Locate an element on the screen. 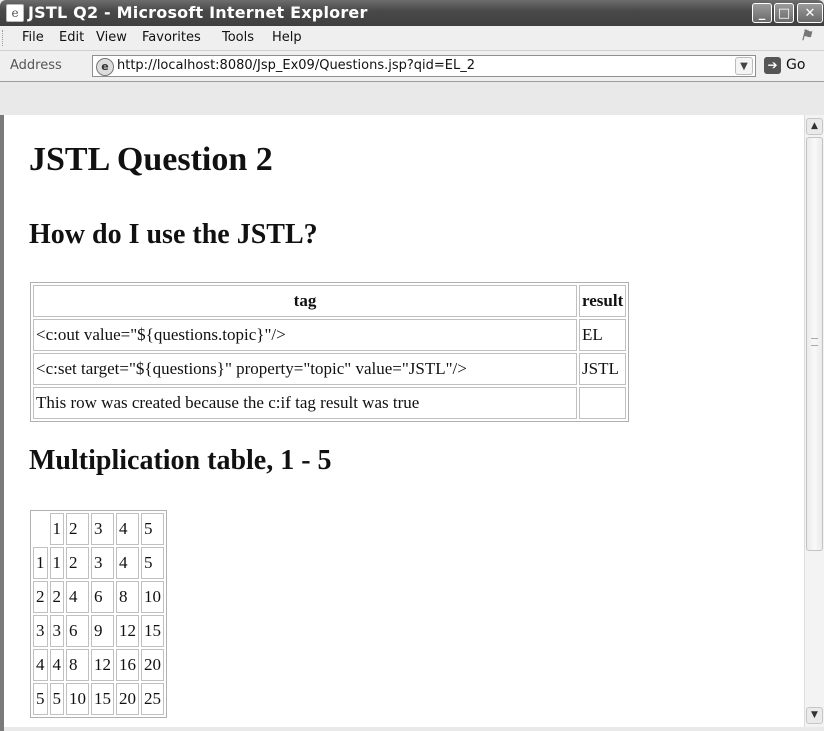  window-title: JSTL Q2 - Microsoft Internet Explorer is located at coordinates (198, 12).